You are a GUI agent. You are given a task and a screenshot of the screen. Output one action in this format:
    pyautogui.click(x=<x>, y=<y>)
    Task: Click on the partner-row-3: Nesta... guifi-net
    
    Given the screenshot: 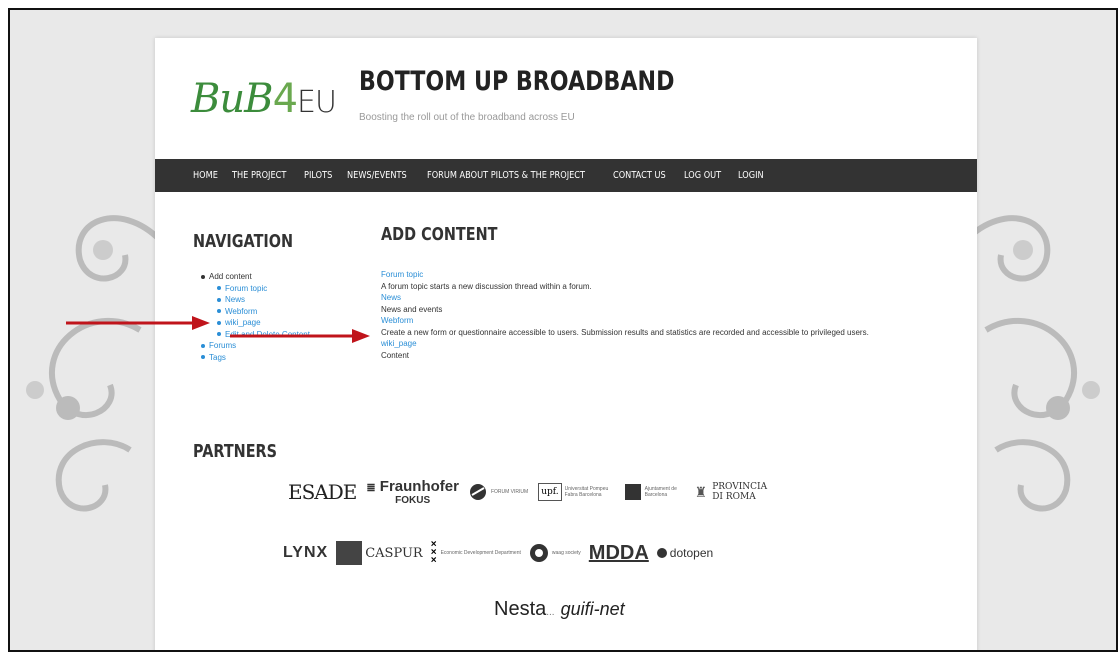 What is the action you would take?
    pyautogui.click(x=559, y=609)
    